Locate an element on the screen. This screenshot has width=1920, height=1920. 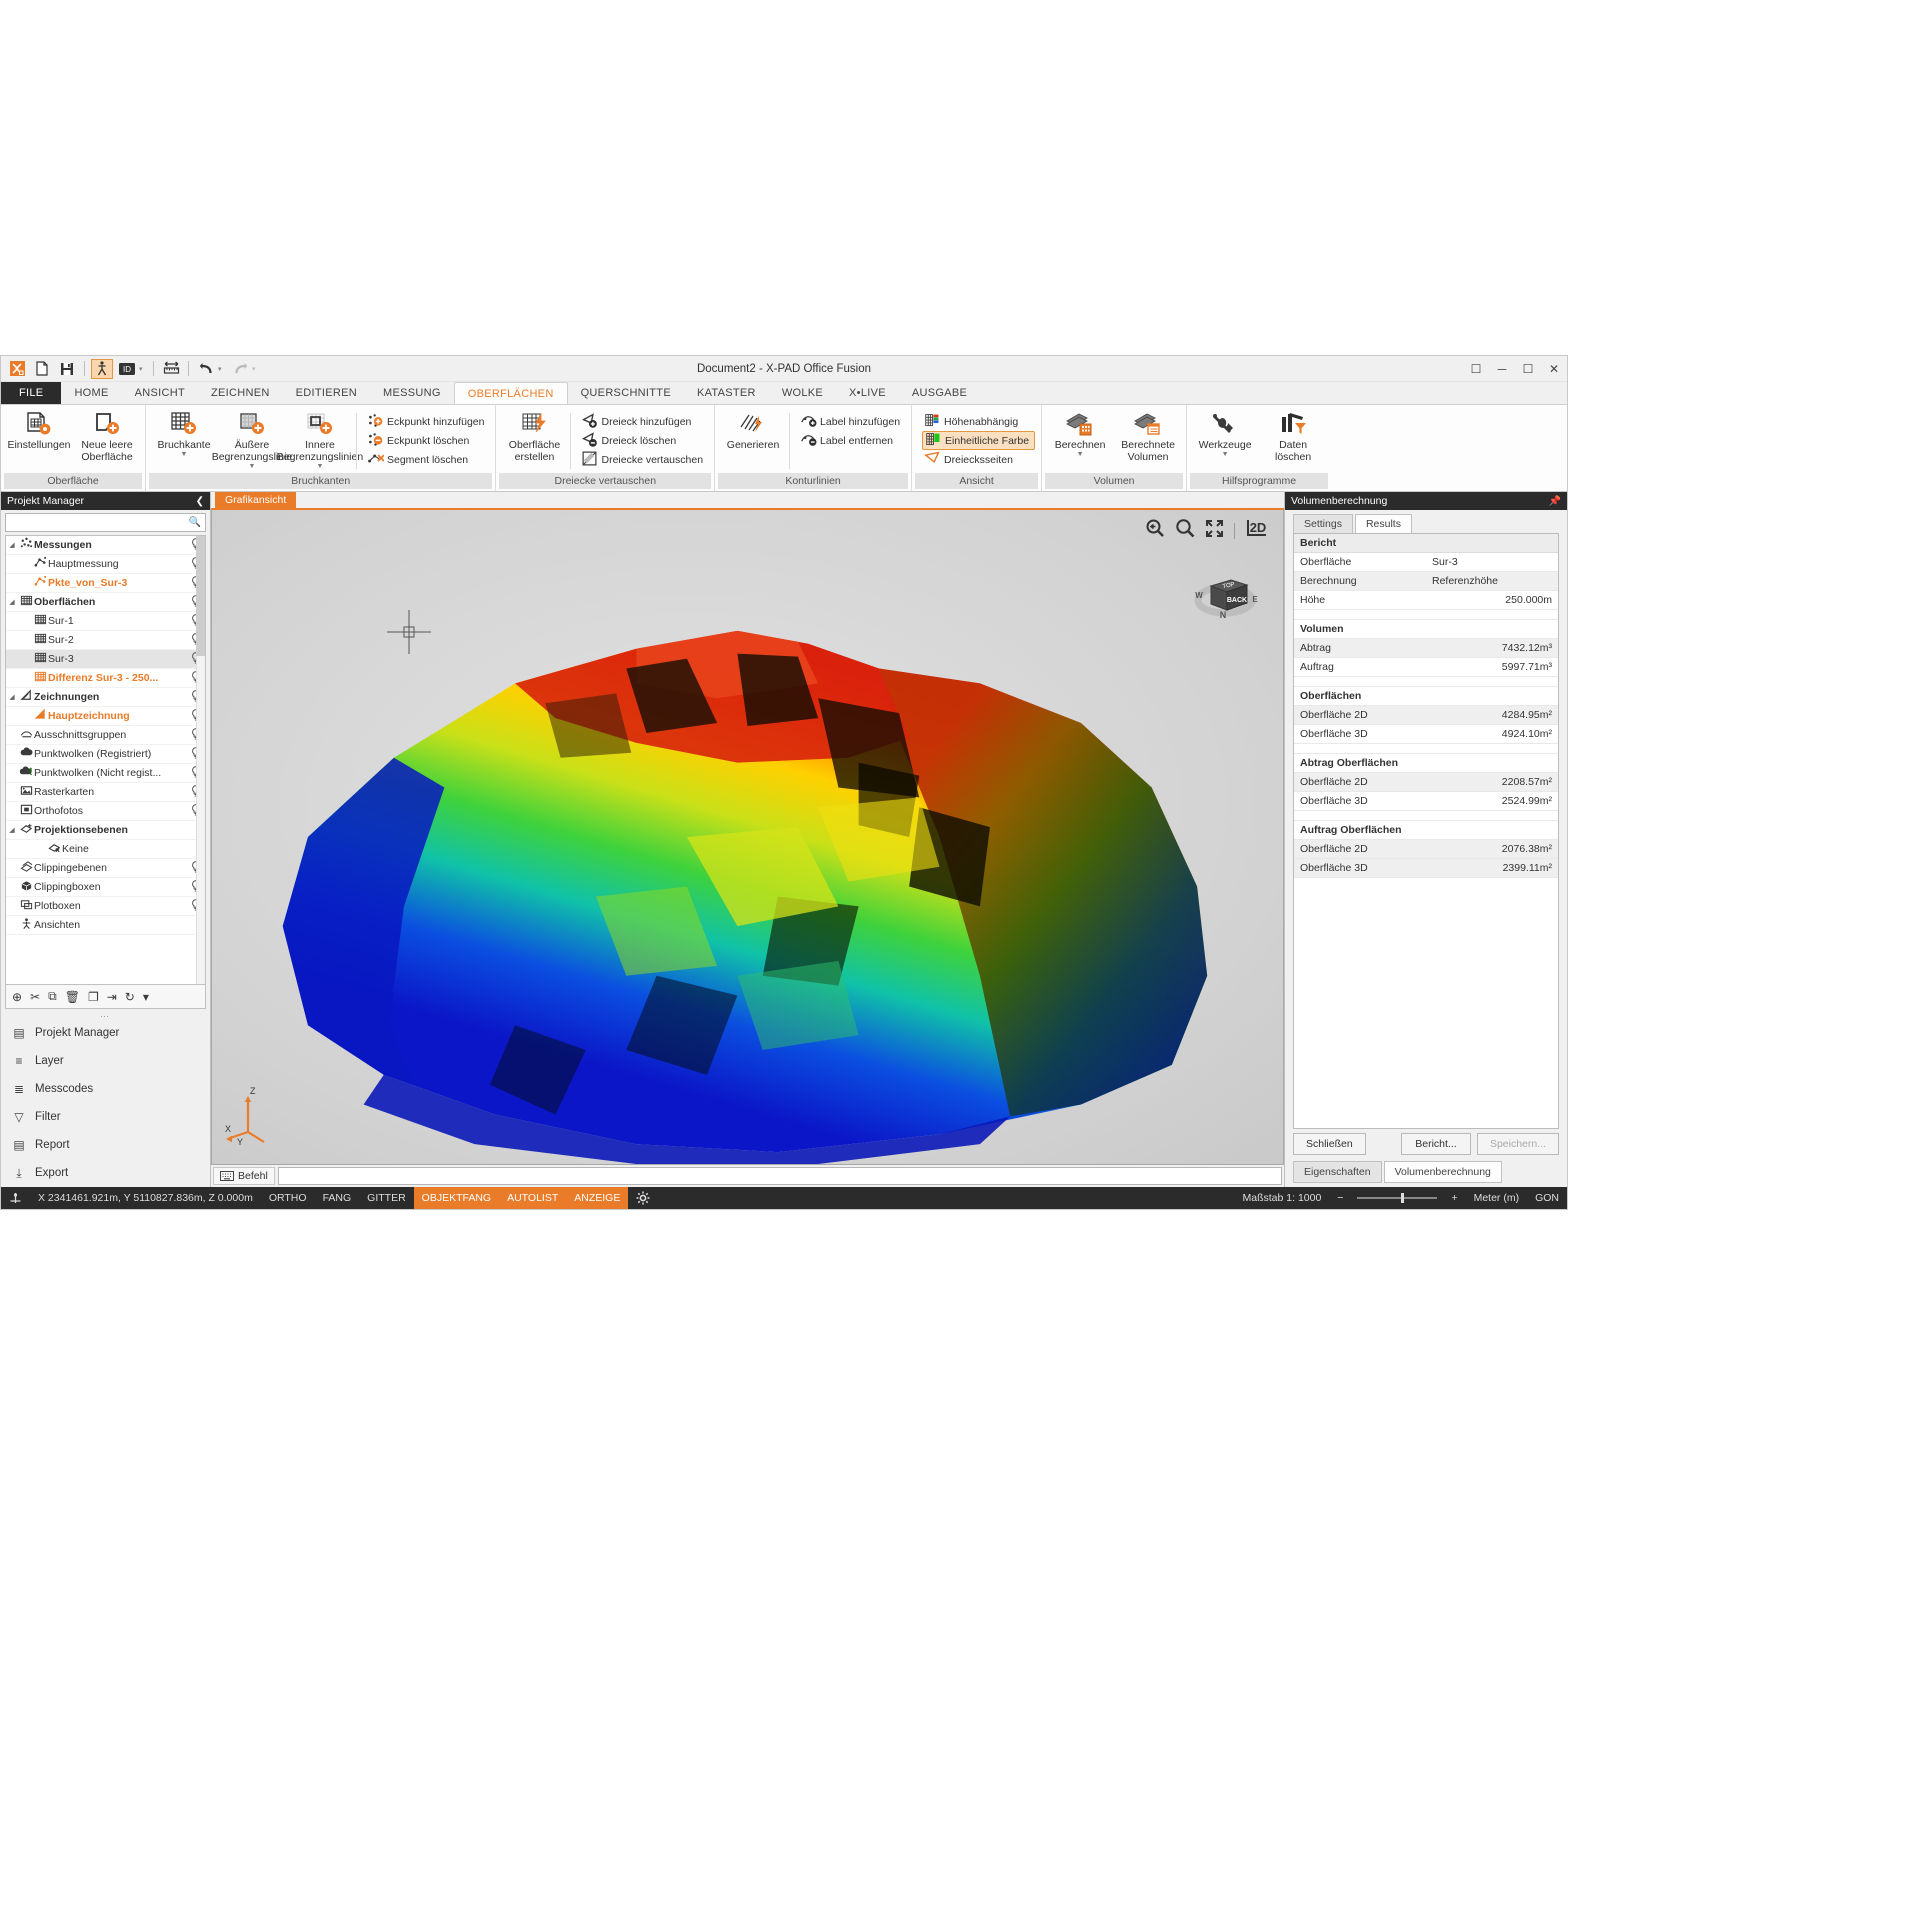
redo-icon is located at coordinates (240, 369).